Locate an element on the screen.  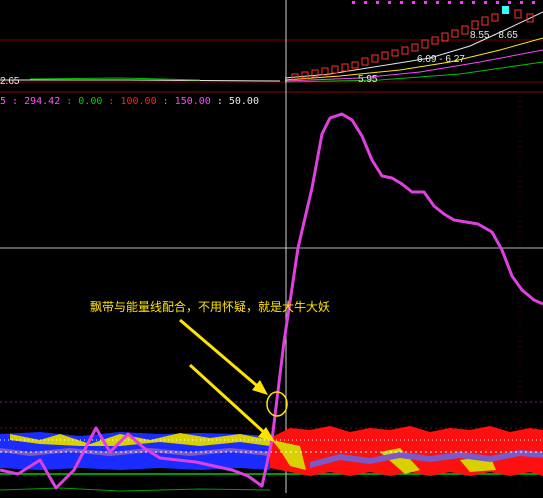
legend-prefix: 5 : is located at coordinates (9, 101).